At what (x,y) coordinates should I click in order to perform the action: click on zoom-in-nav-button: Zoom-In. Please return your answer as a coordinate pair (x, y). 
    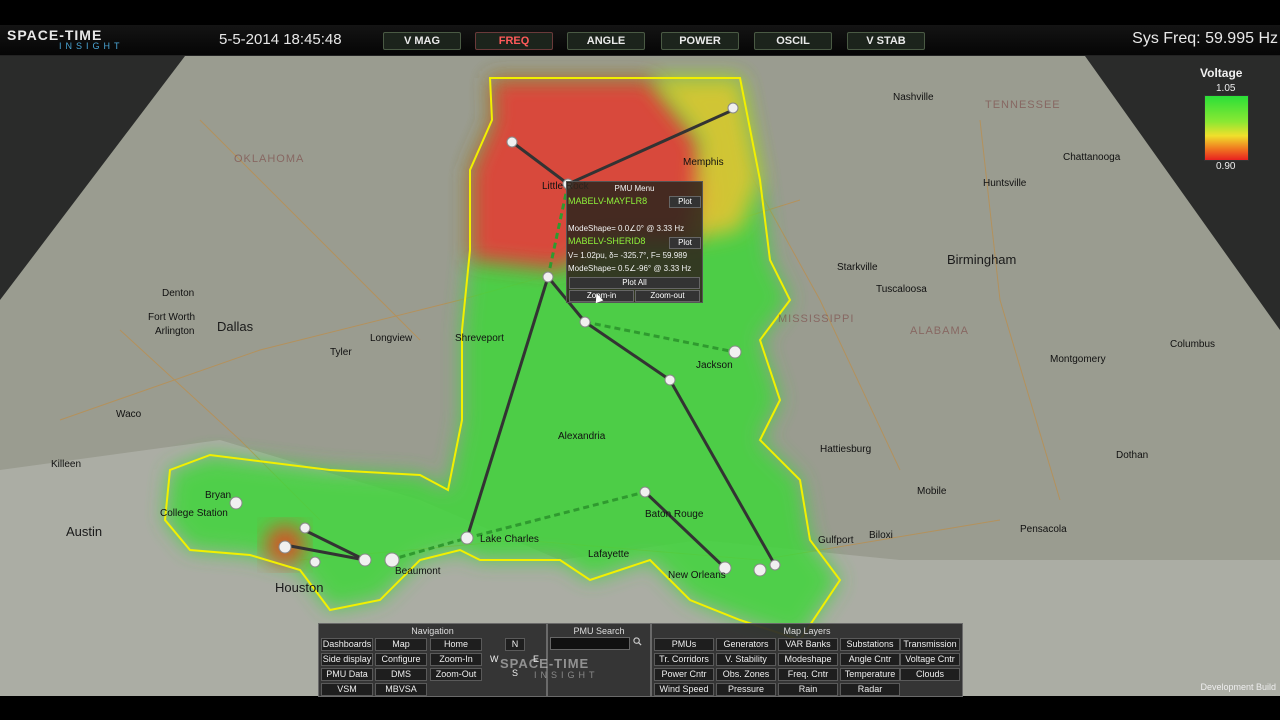
    Looking at the image, I should click on (456, 659).